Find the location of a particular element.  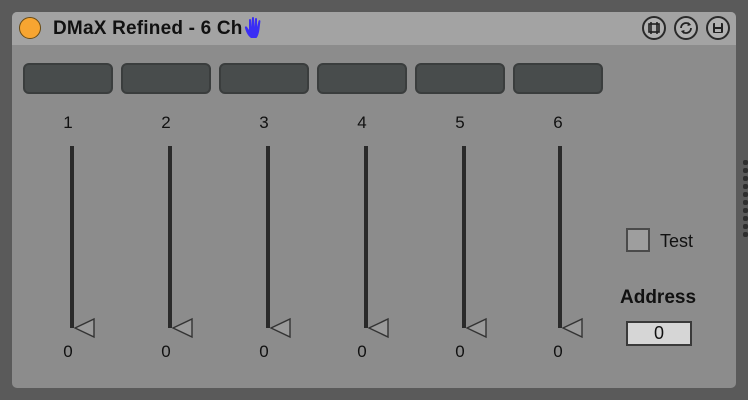

device-title-bar: DMaX Refined - 6 Ch is located at coordinates (374, 28).